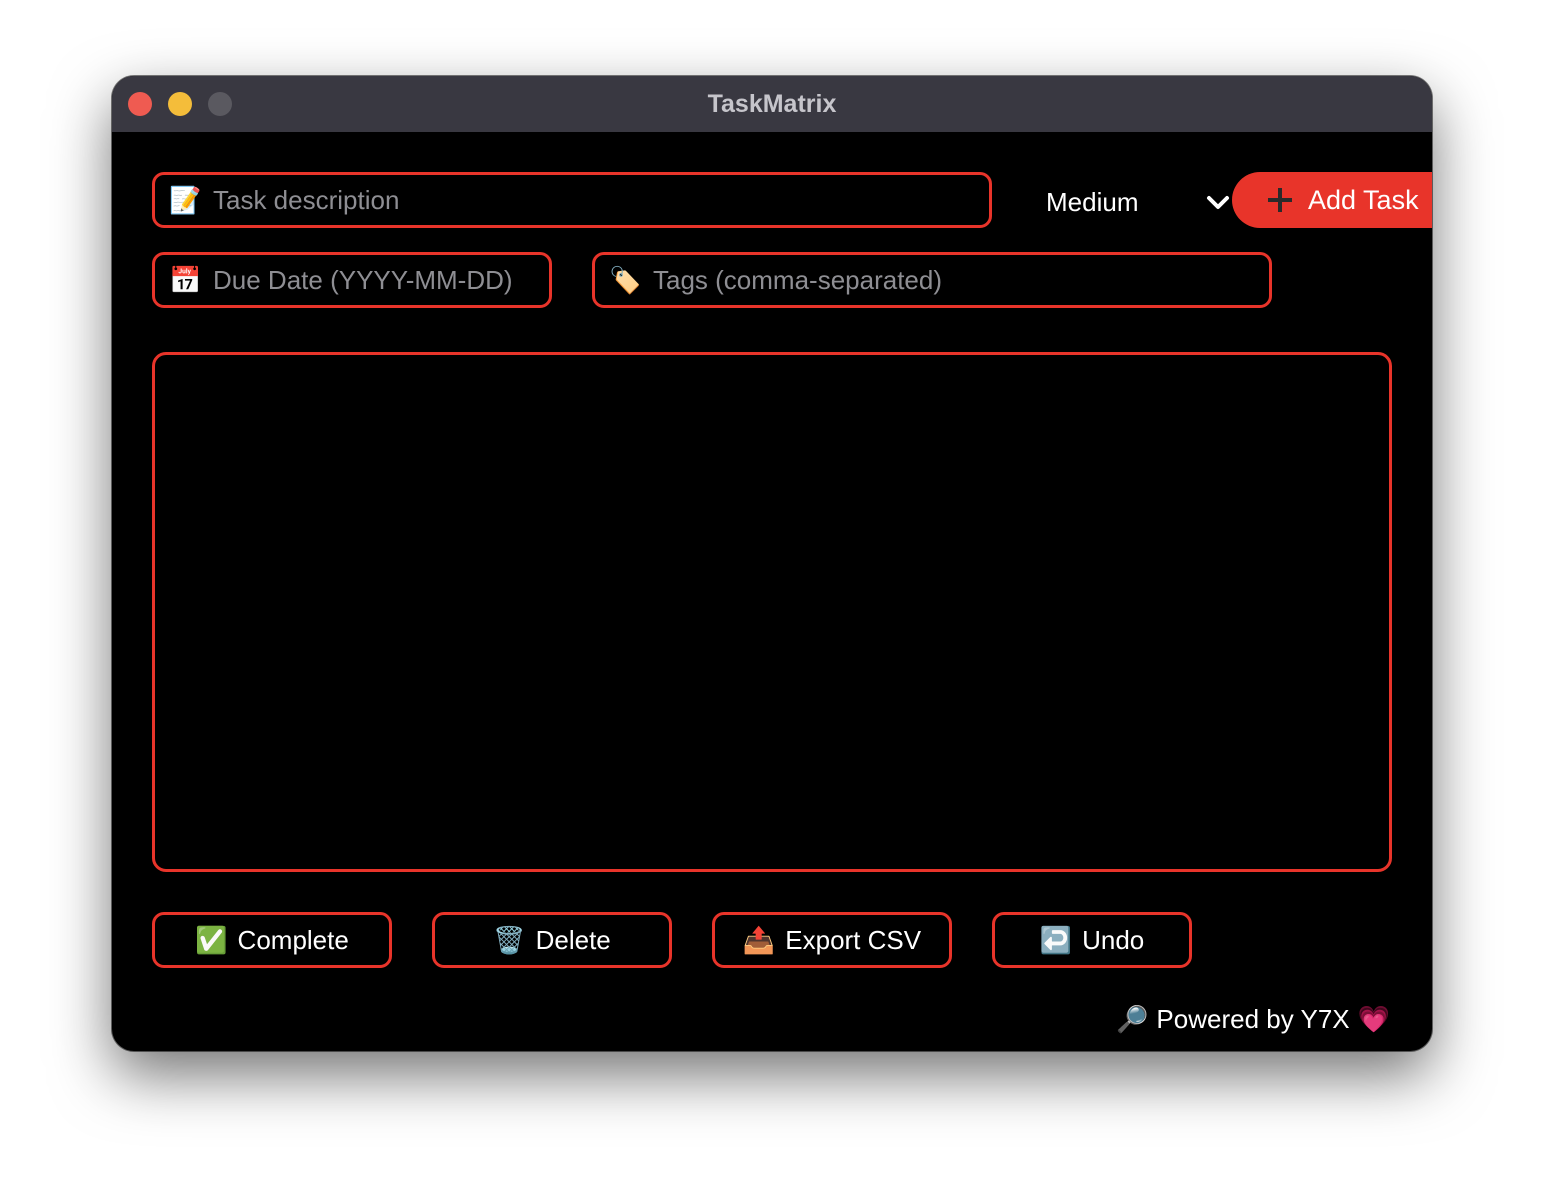 This screenshot has width=1544, height=1200. I want to click on footer-credit: 🔎 Powered by Y7X 💗, so click(1253, 1019).